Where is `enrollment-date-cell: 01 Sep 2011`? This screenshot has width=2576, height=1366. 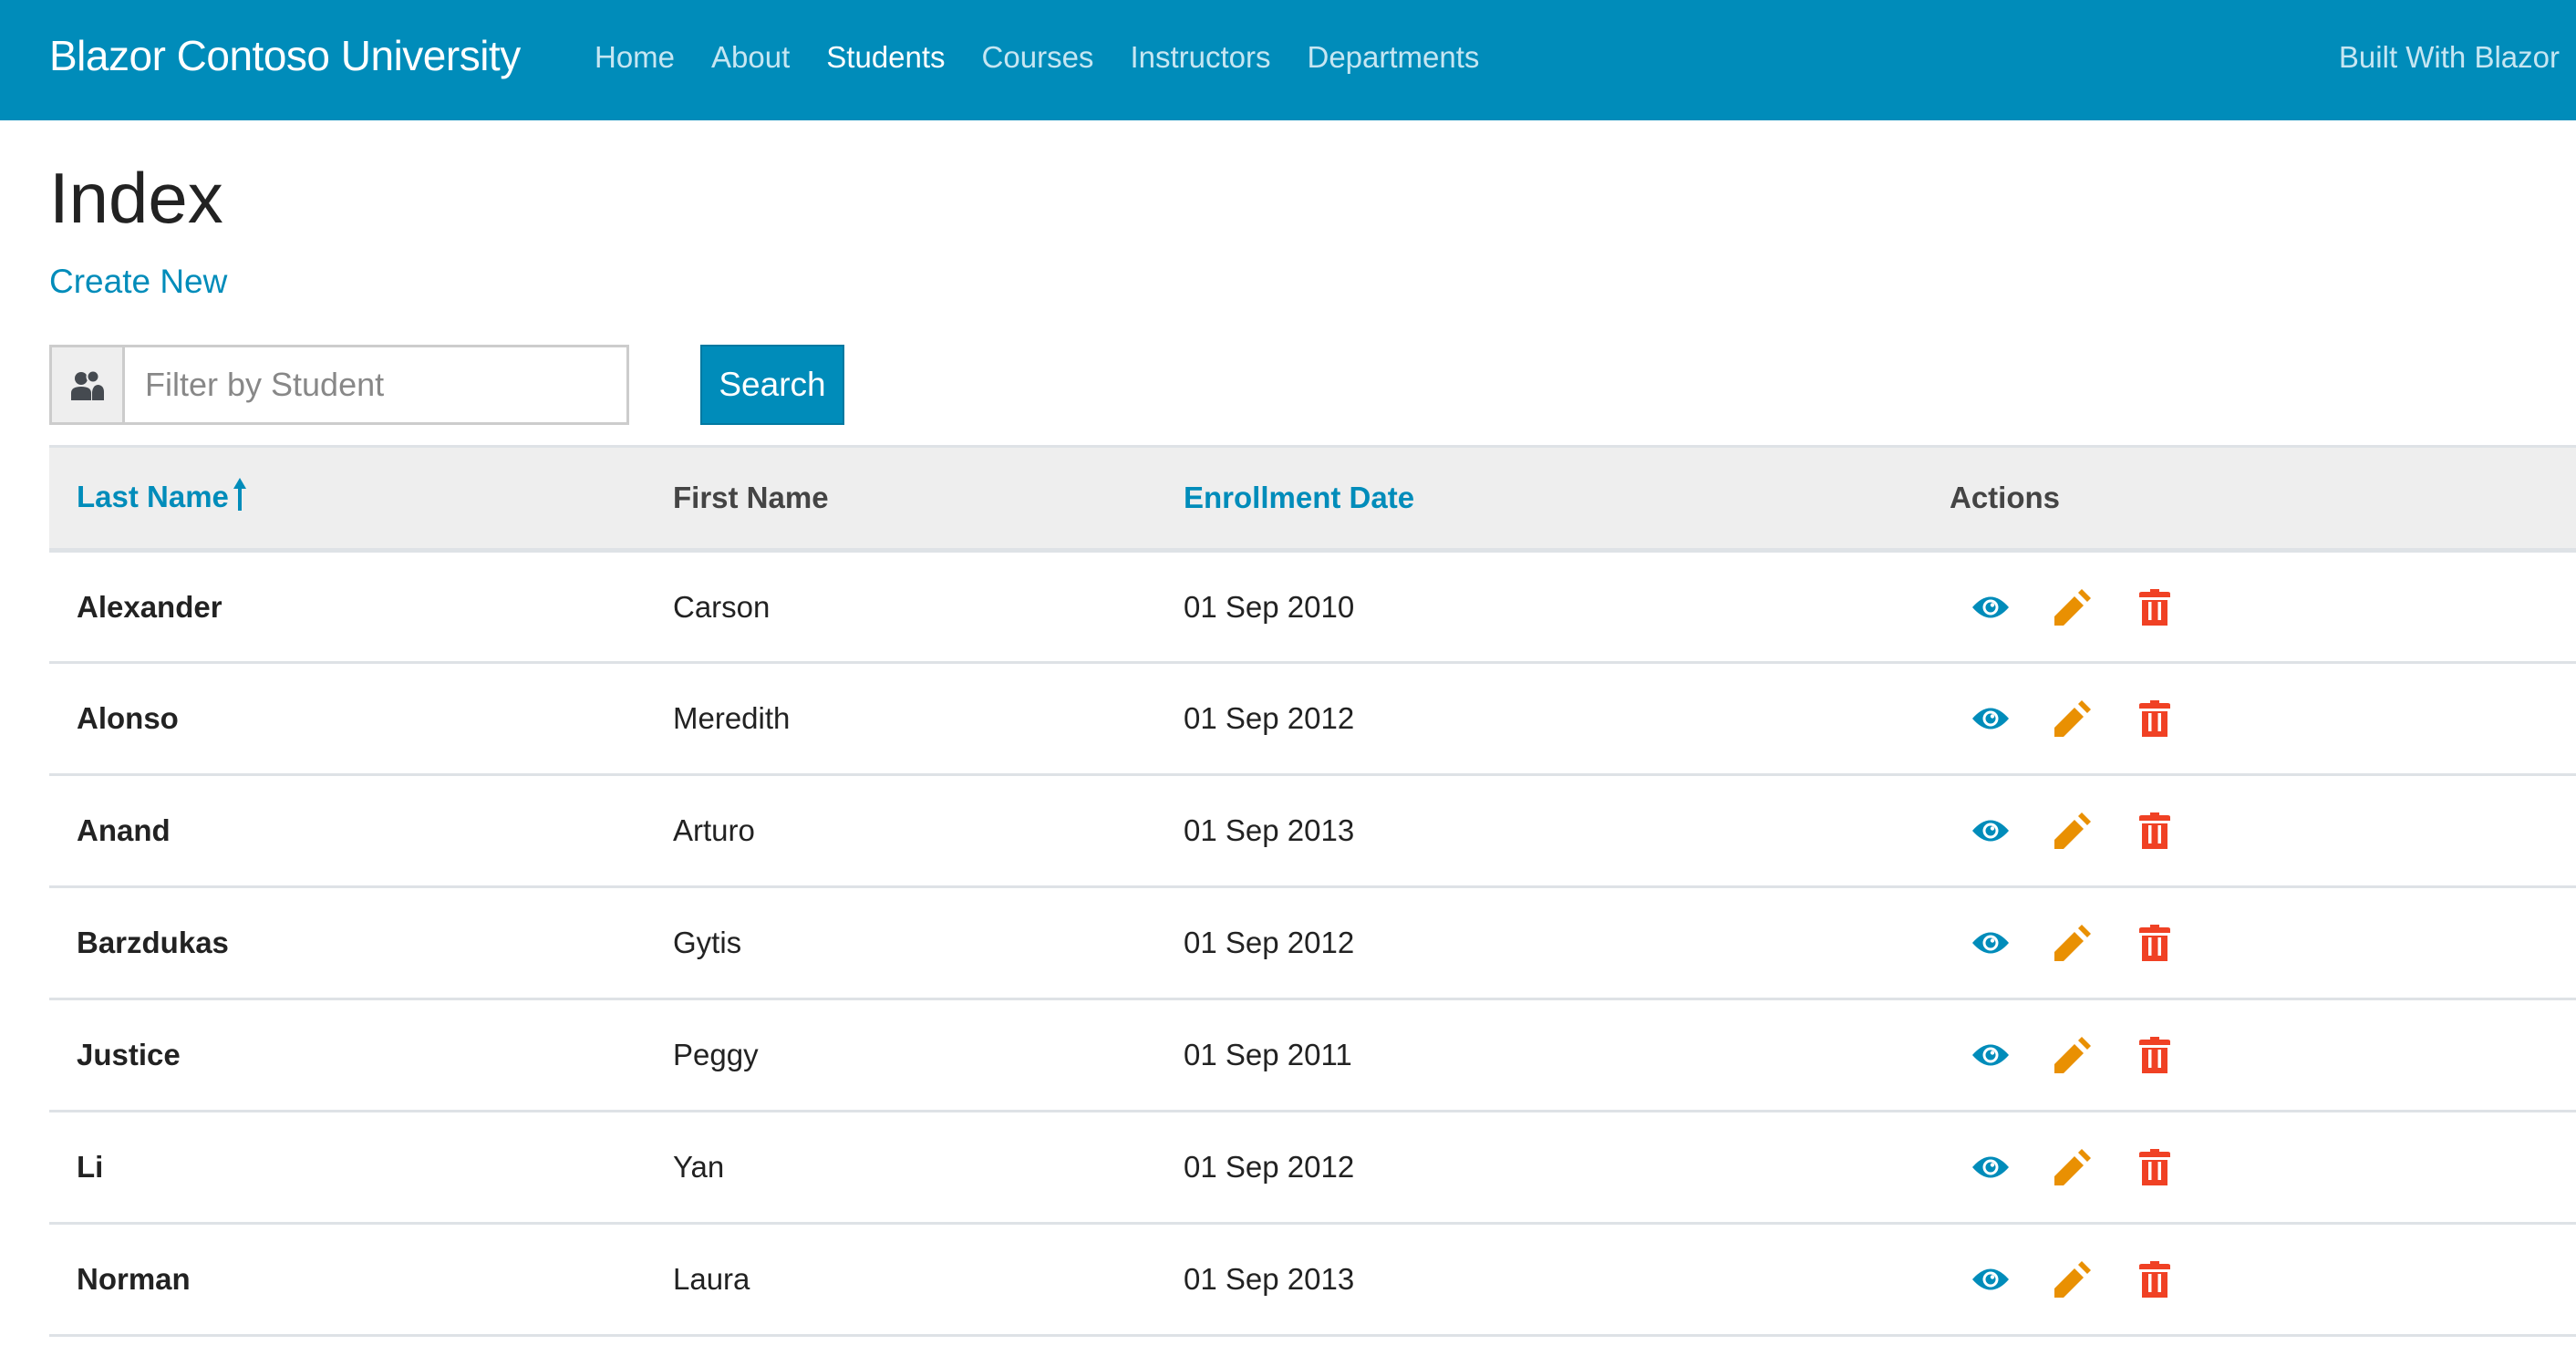
enrollment-date-cell: 01 Sep 2011 is located at coordinates (1268, 1055).